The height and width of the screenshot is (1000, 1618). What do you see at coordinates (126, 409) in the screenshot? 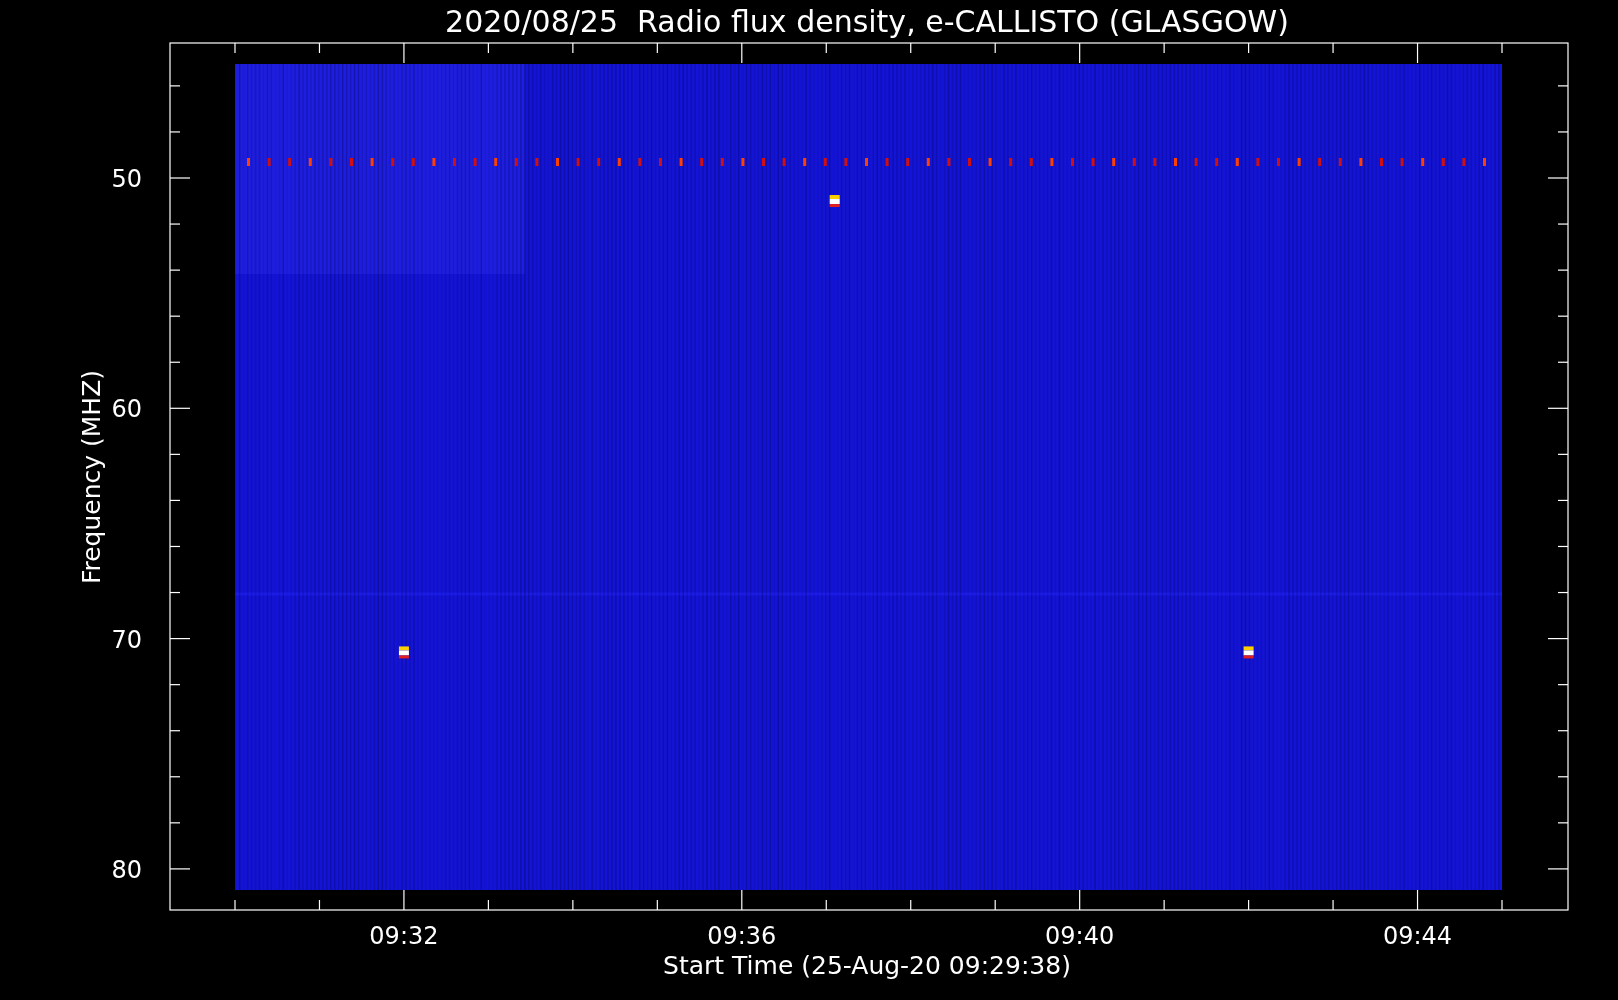
I see `y-tick-label: 60` at bounding box center [126, 409].